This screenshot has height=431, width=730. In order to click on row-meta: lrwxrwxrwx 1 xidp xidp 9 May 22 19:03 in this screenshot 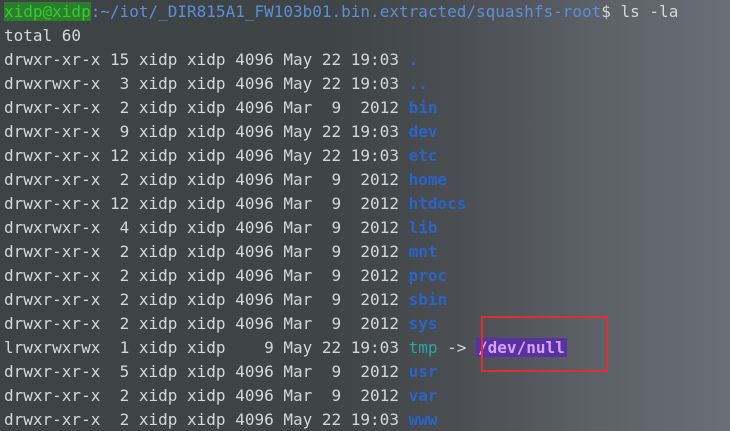, I will do `click(206, 347)`.